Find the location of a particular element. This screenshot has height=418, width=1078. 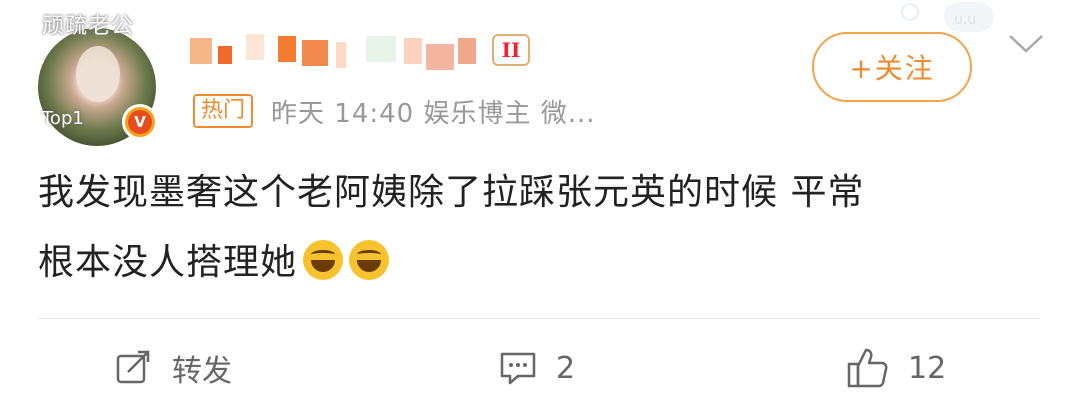

like-count: 12 is located at coordinates (927, 368).